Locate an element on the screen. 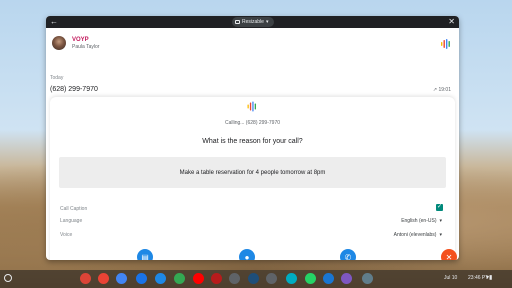 The width and height of the screenshot is (512, 288). document-button: ▤ is located at coordinates (145, 254).